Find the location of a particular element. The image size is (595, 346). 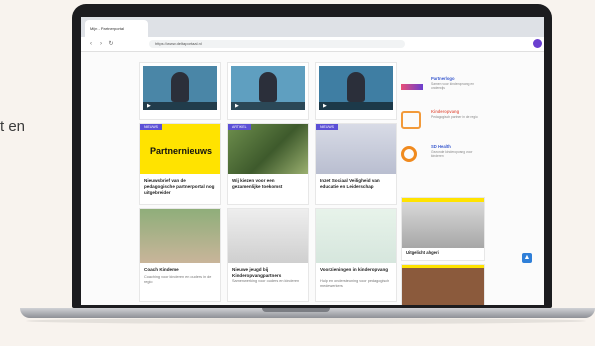

partner-description: Pedagogisch partner in de regio is located at coordinates (454, 117).